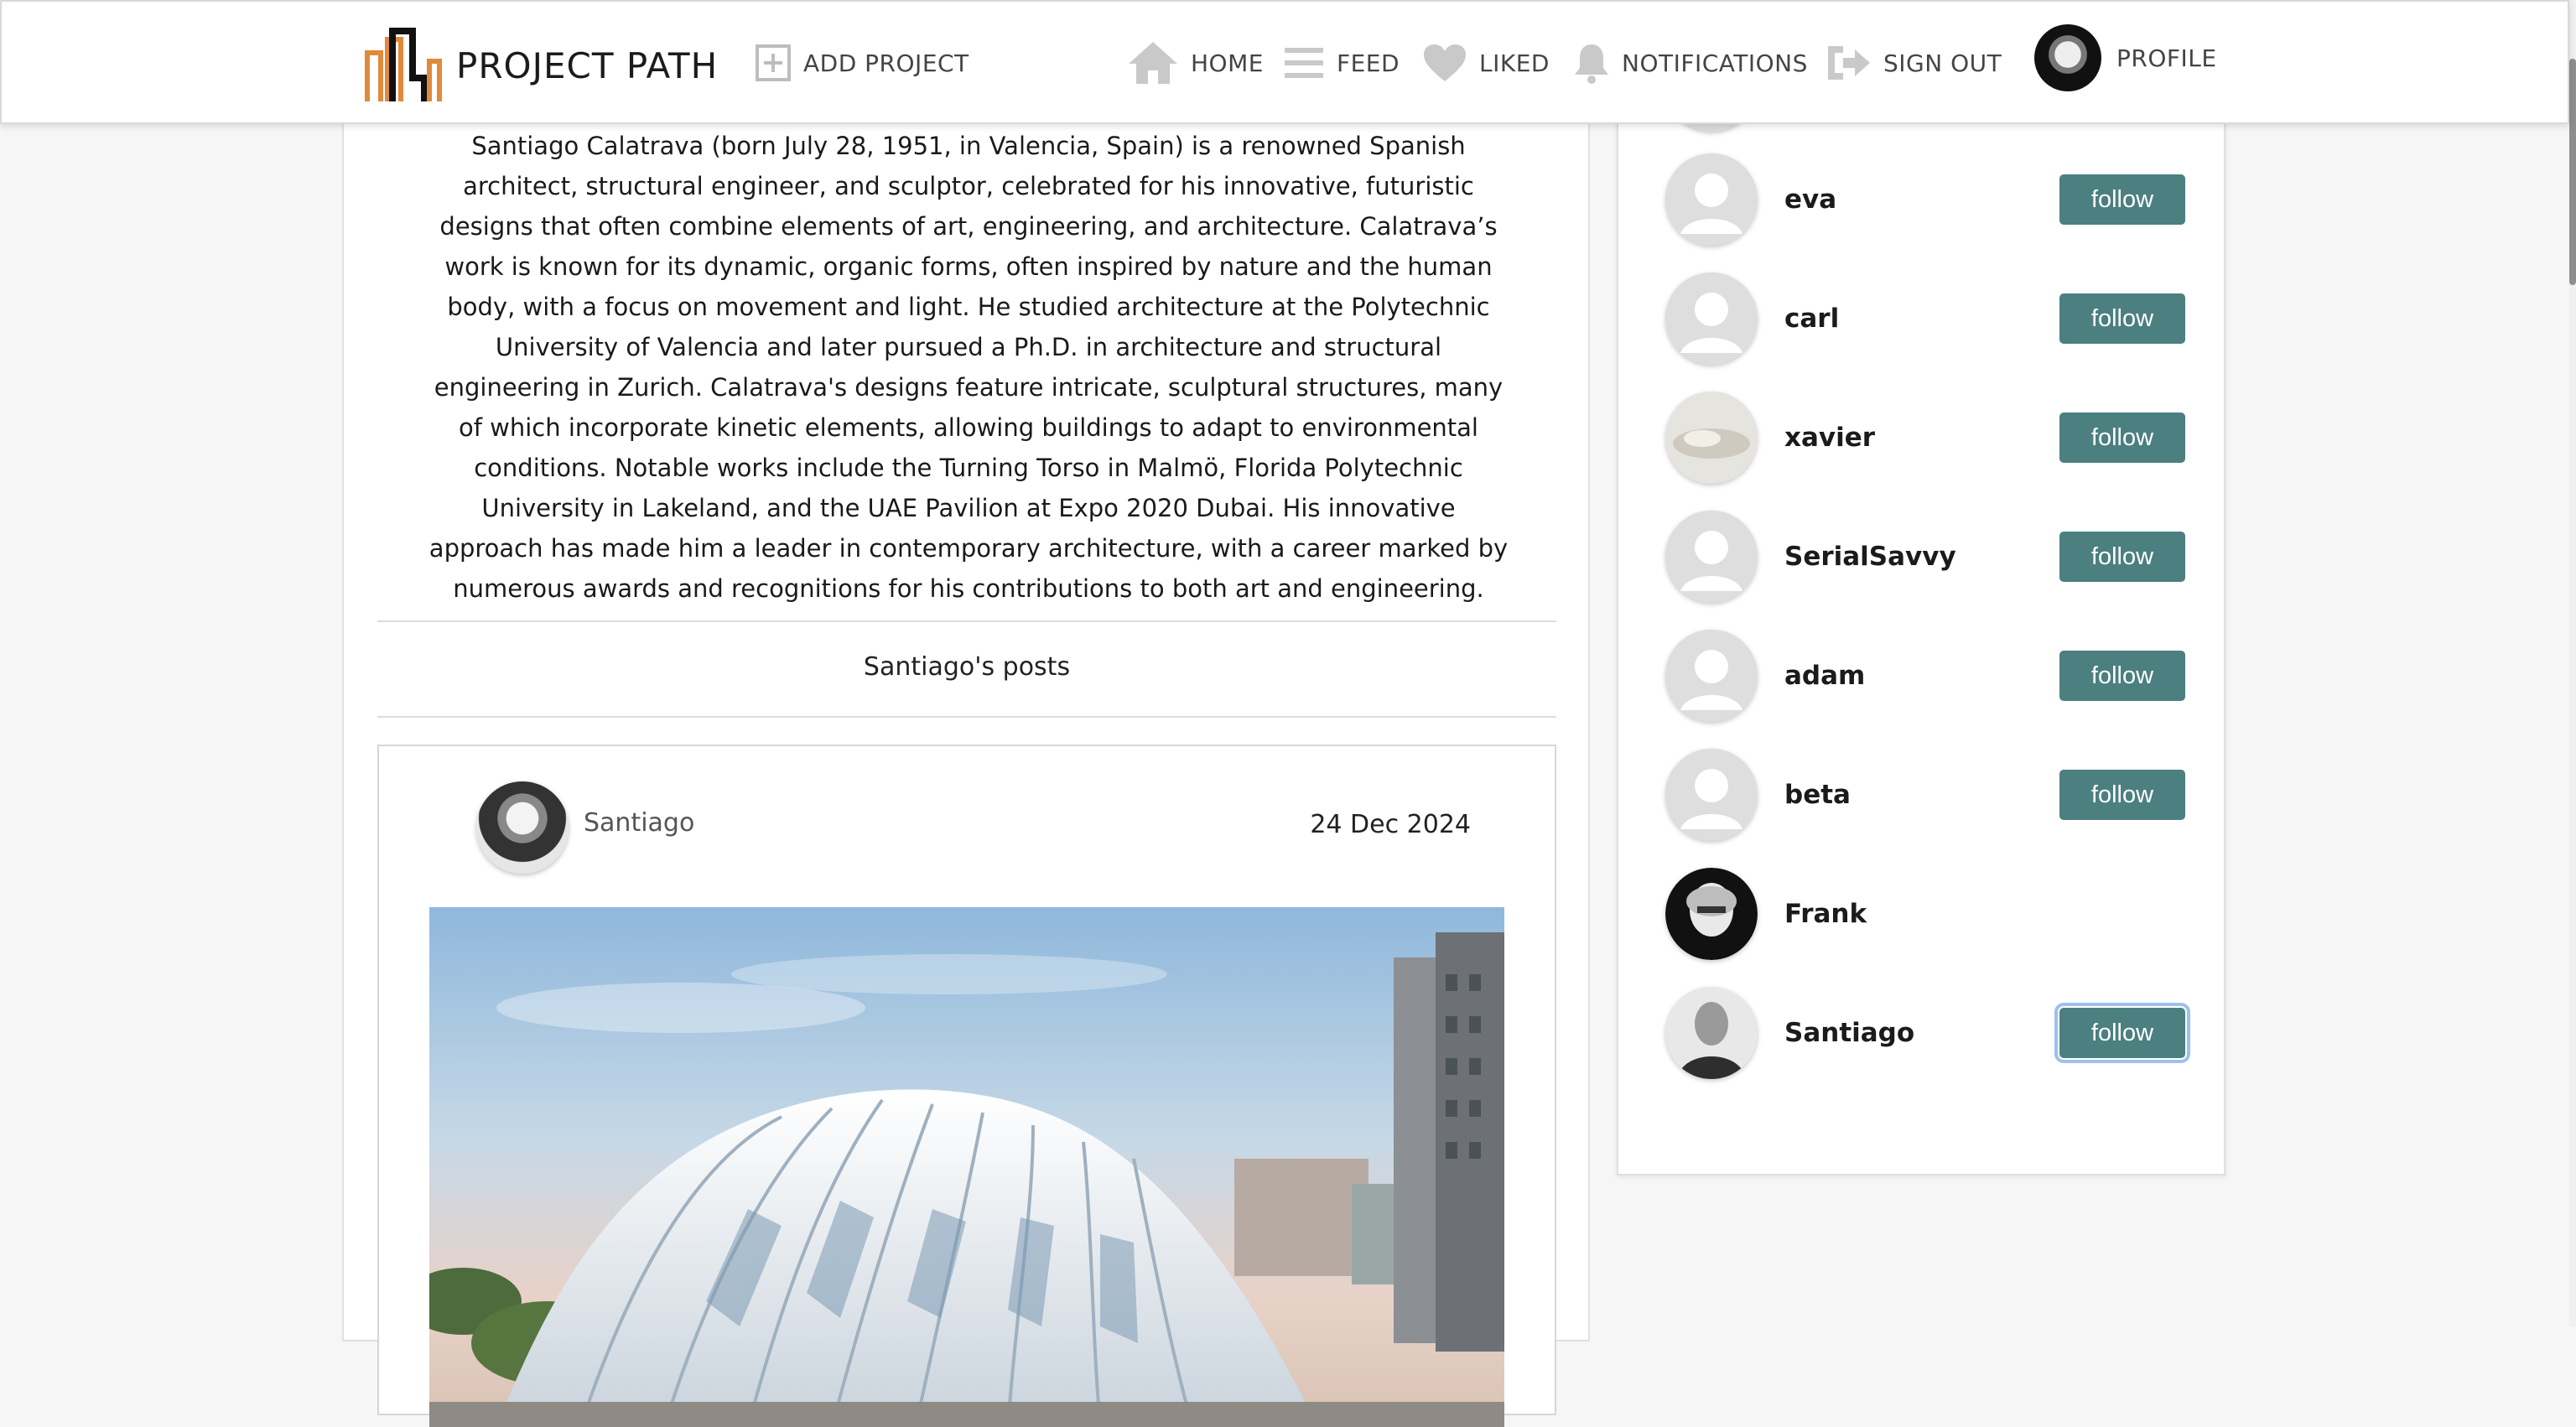  What do you see at coordinates (1925, 914) in the screenshot?
I see `user-row: Frank` at bounding box center [1925, 914].